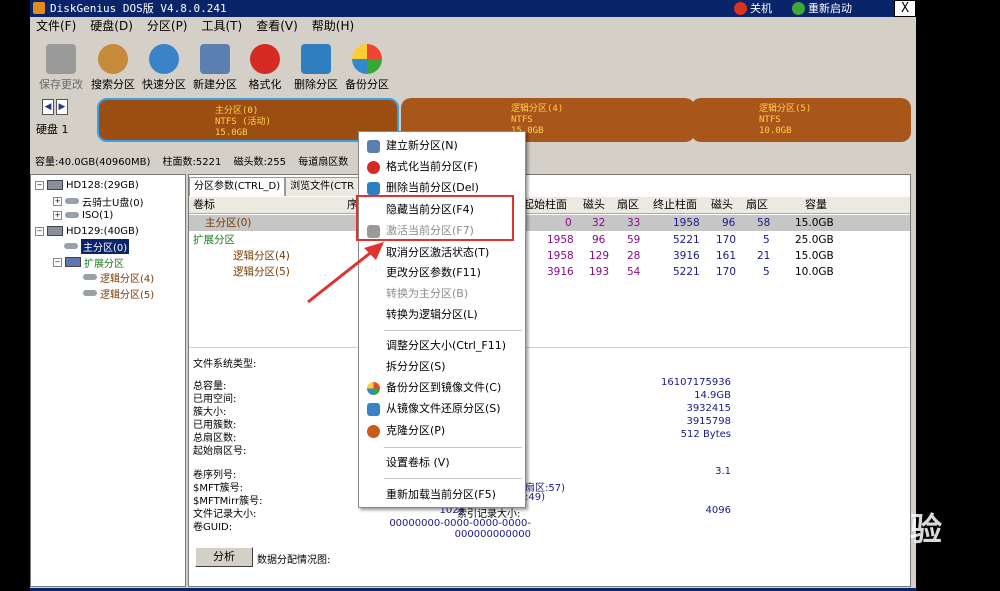  What do you see at coordinates (88, 262) in the screenshot?
I see `tree-item-extended-partition: − 扩展分区` at bounding box center [88, 262].